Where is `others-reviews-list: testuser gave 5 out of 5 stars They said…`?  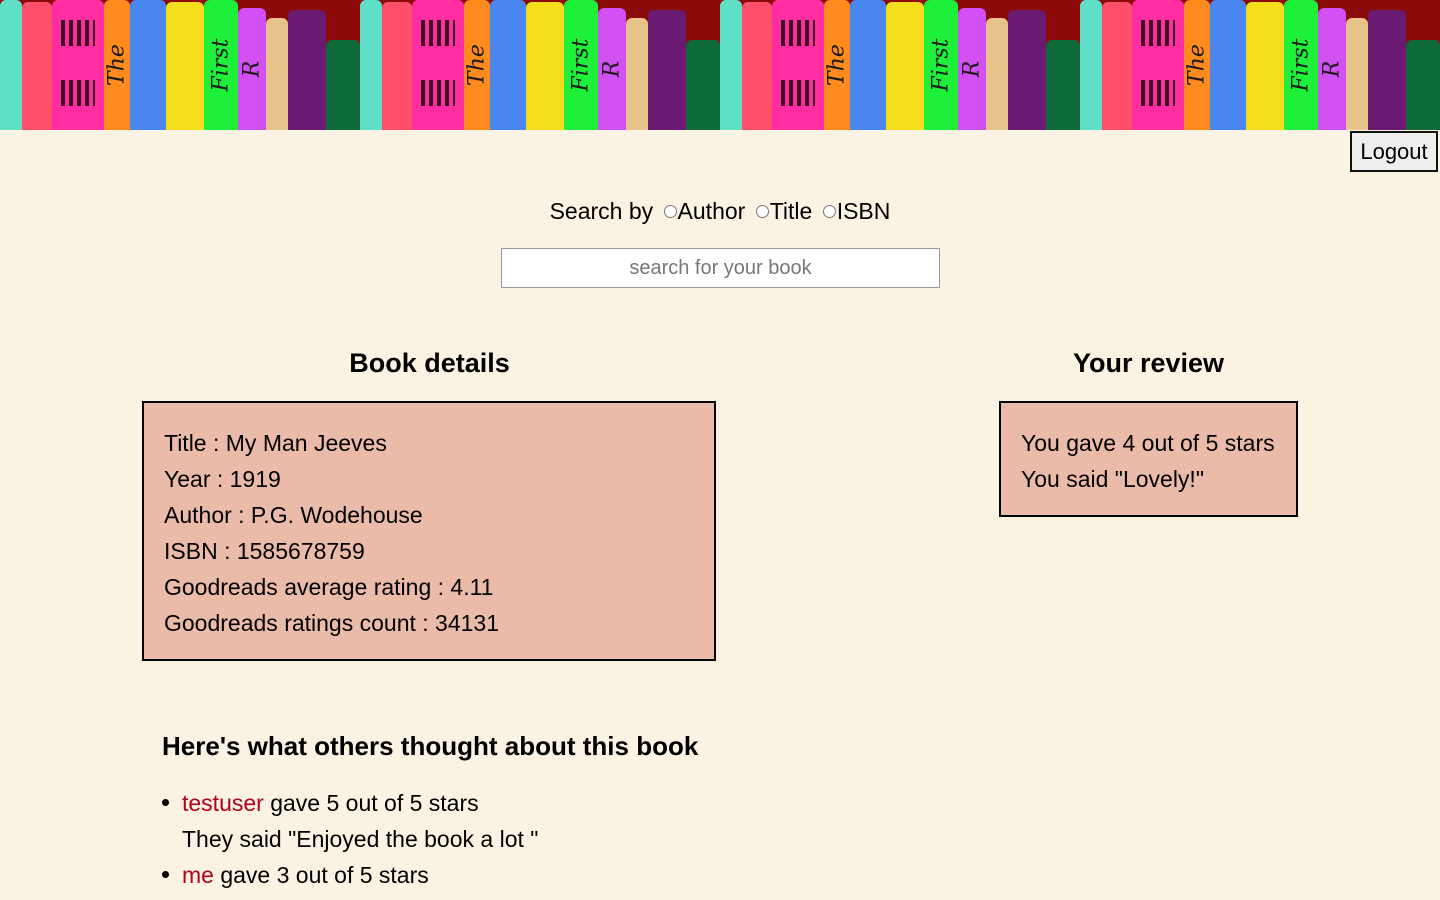
others-reviews-list: testuser gave 5 out of 5 stars They said… is located at coordinates (350, 839).